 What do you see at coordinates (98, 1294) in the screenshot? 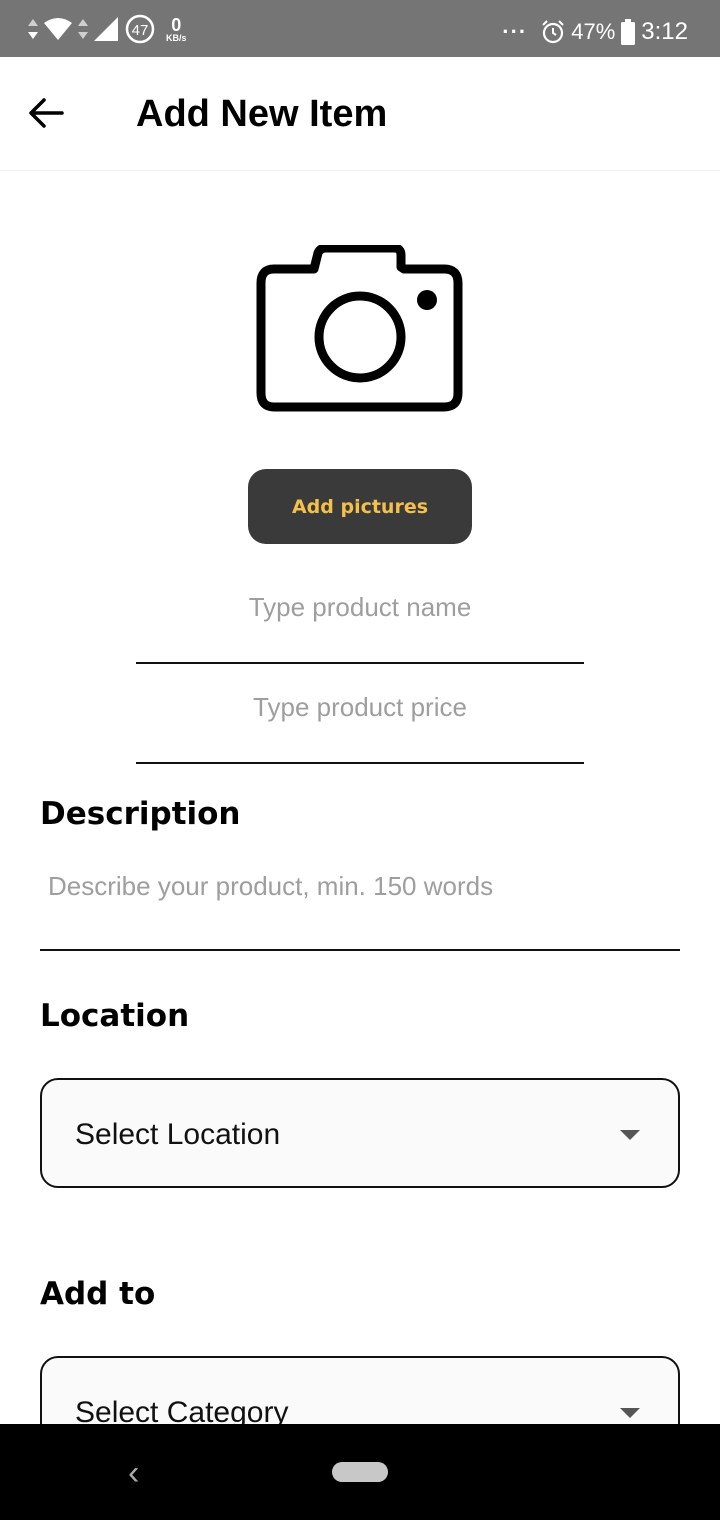
I see `add-to-label: Add to` at bounding box center [98, 1294].